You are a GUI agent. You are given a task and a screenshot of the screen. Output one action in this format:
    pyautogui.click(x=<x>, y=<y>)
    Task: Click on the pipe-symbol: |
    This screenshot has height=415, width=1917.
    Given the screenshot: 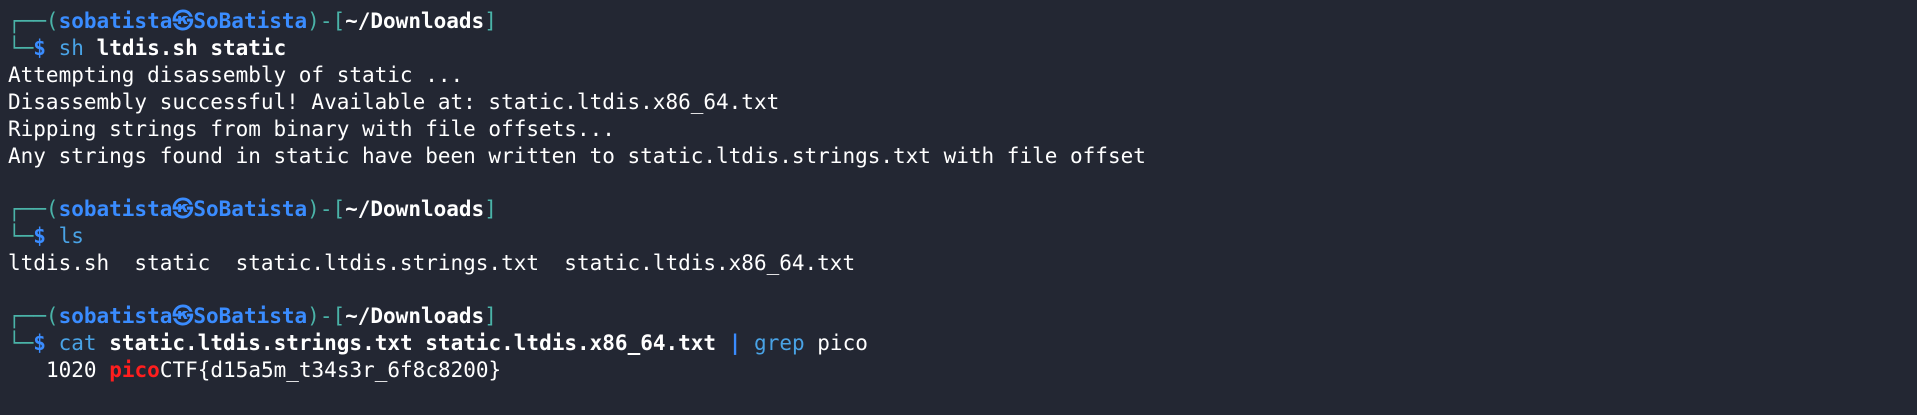 What is the action you would take?
    pyautogui.click(x=735, y=343)
    